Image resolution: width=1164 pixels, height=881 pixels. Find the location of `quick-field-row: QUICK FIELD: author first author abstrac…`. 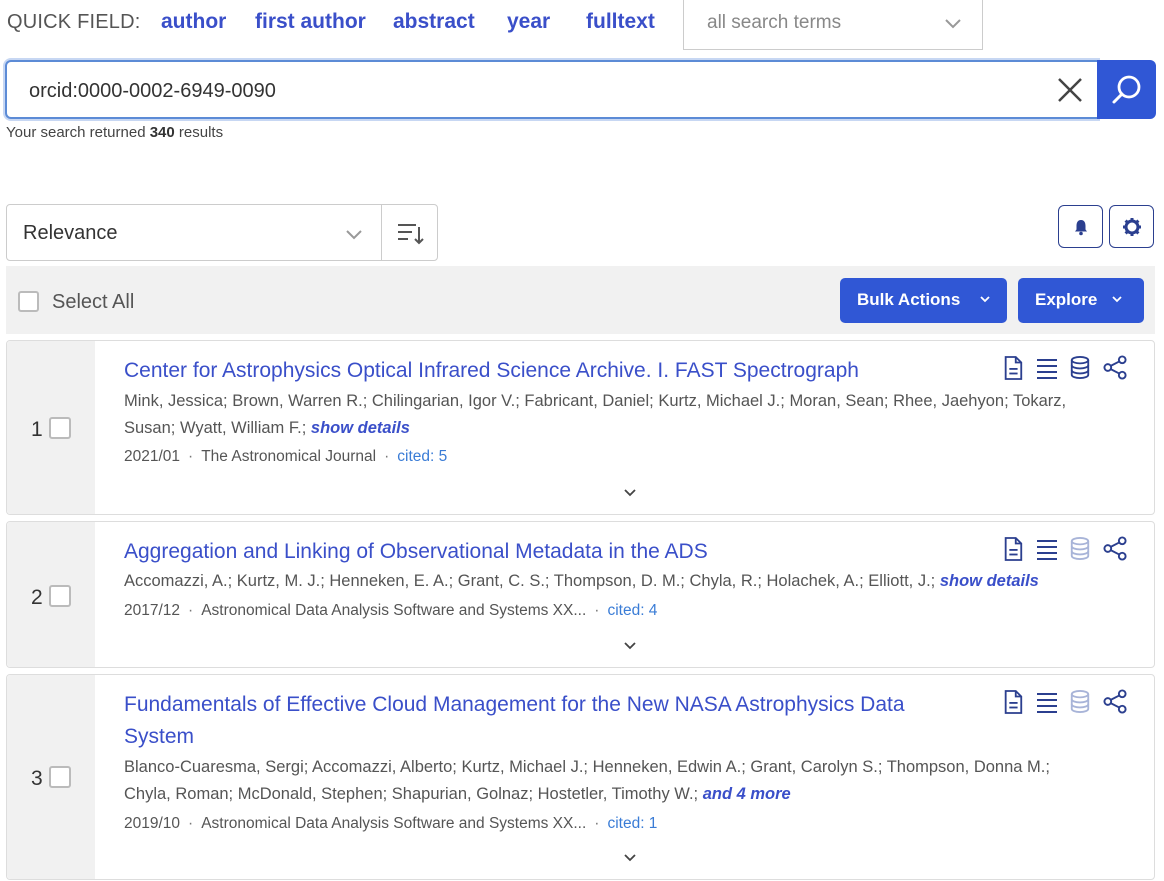

quick-field-row: QUICK FIELD: author first author abstrac… is located at coordinates (582, 25).